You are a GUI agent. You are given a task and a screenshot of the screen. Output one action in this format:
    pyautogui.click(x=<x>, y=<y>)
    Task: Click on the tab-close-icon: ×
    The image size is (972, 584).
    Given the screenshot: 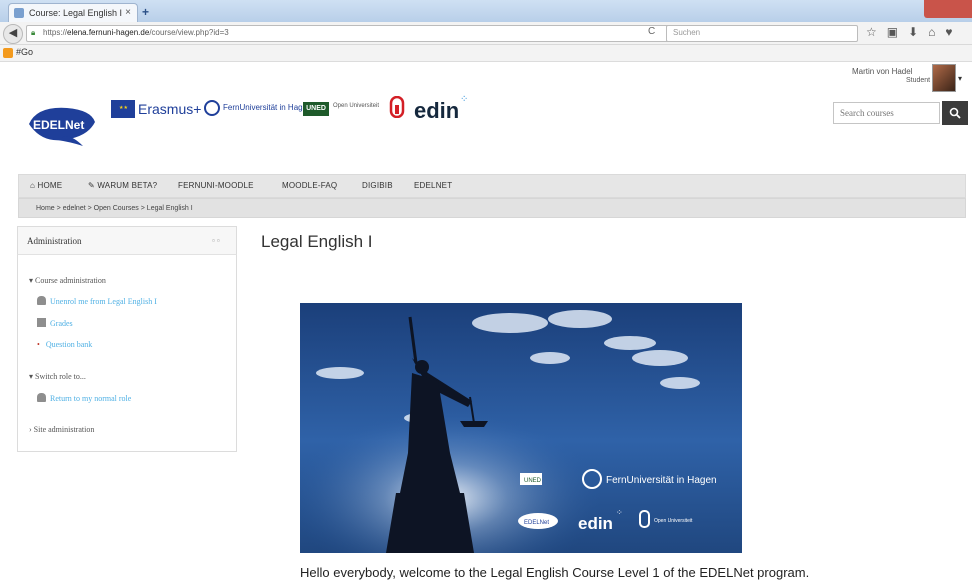 What is the action you would take?
    pyautogui.click(x=128, y=12)
    